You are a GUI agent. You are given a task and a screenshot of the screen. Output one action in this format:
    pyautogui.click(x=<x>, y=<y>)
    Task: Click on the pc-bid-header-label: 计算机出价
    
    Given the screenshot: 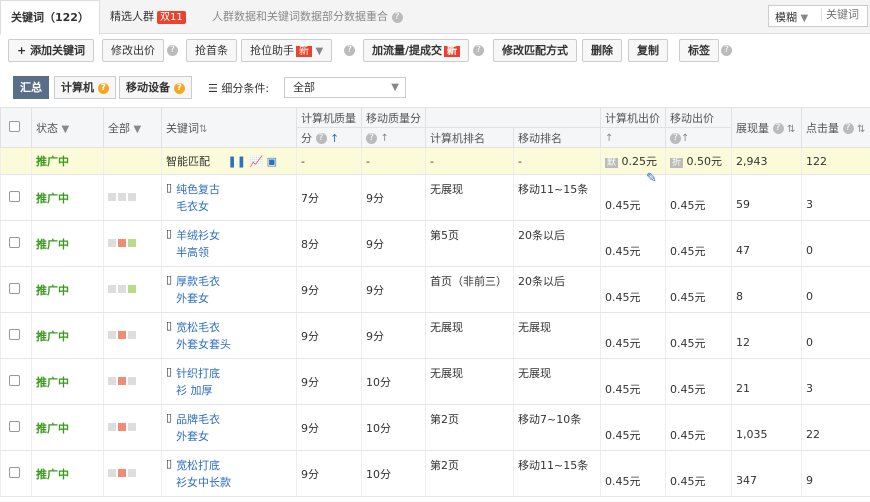 What is the action you would take?
    pyautogui.click(x=632, y=118)
    